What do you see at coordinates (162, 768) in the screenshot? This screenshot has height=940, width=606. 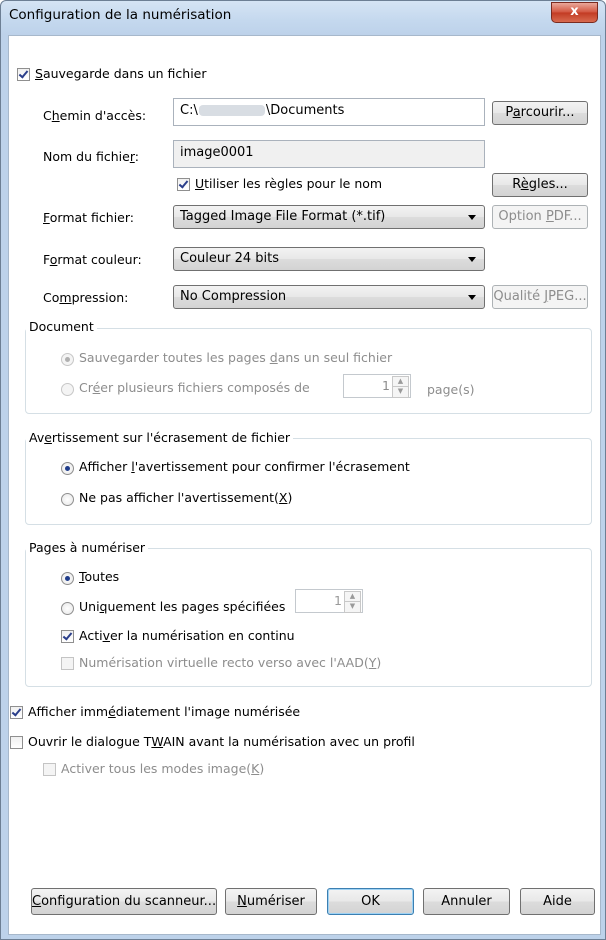 I see `all-image-modes-label: Activer tous les modes image(K)` at bounding box center [162, 768].